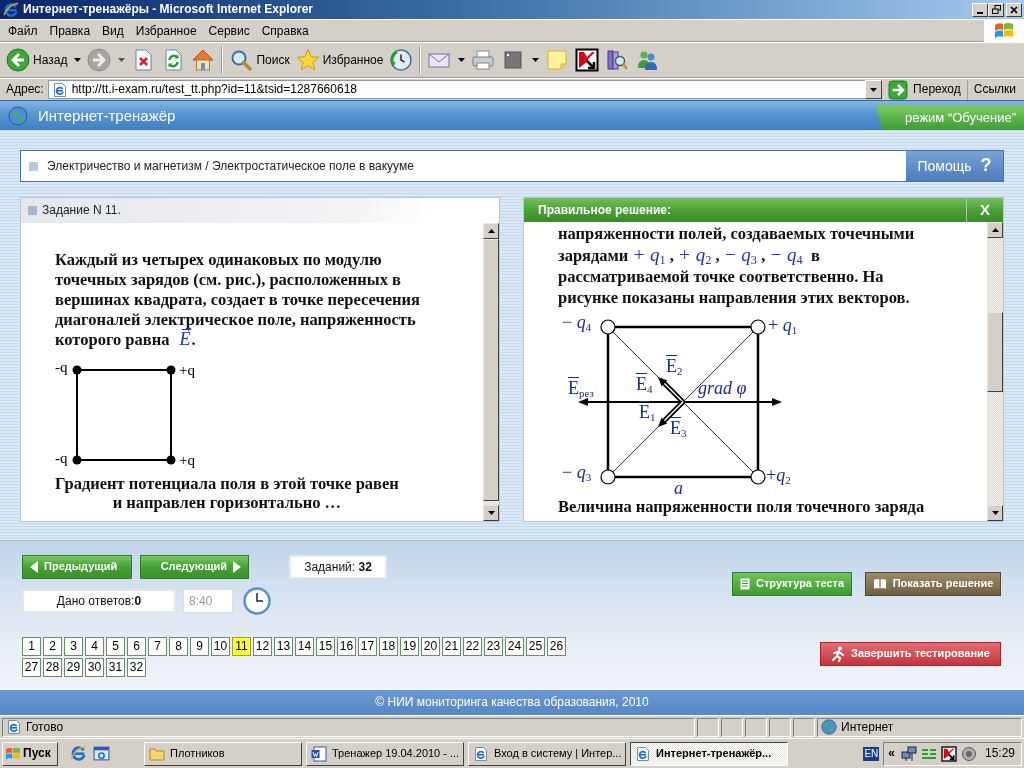 This screenshot has height=768, width=1024. What do you see at coordinates (732, 727) in the screenshot?
I see `status-pane` at bounding box center [732, 727].